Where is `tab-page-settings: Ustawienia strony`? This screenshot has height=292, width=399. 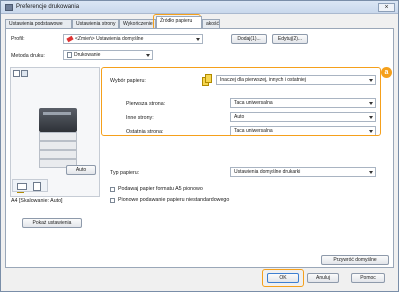 tab-page-settings: Ustawienia strony is located at coordinates (95, 23).